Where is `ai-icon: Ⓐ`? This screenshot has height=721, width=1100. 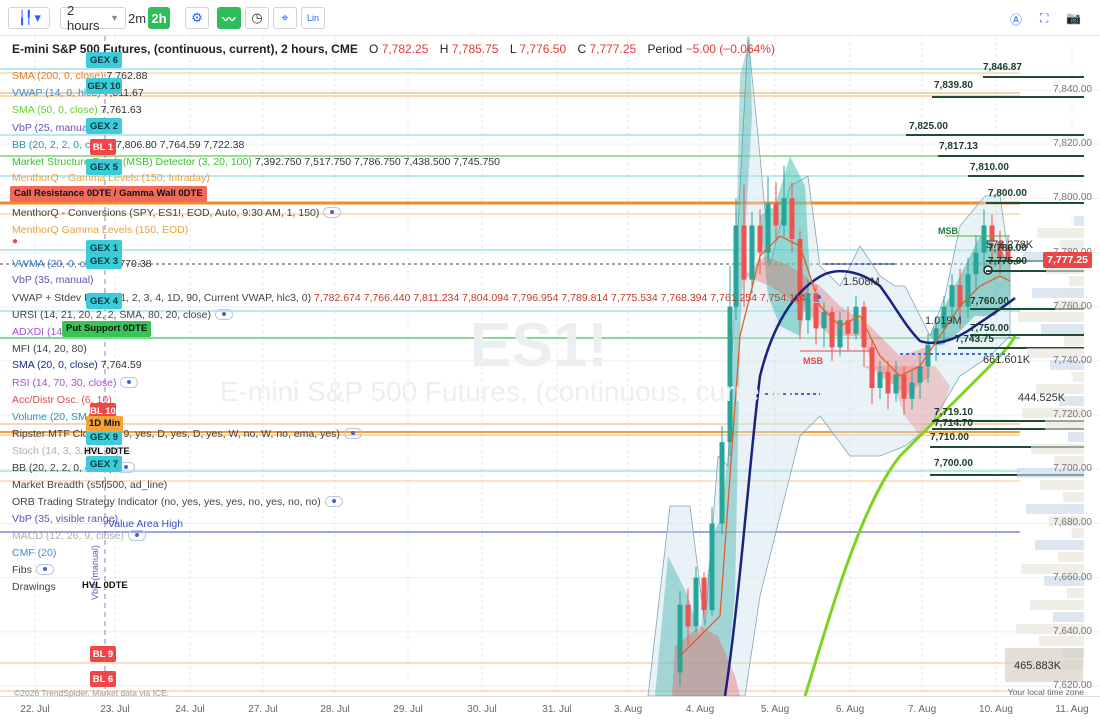
ai-icon: Ⓐ is located at coordinates (1016, 19).